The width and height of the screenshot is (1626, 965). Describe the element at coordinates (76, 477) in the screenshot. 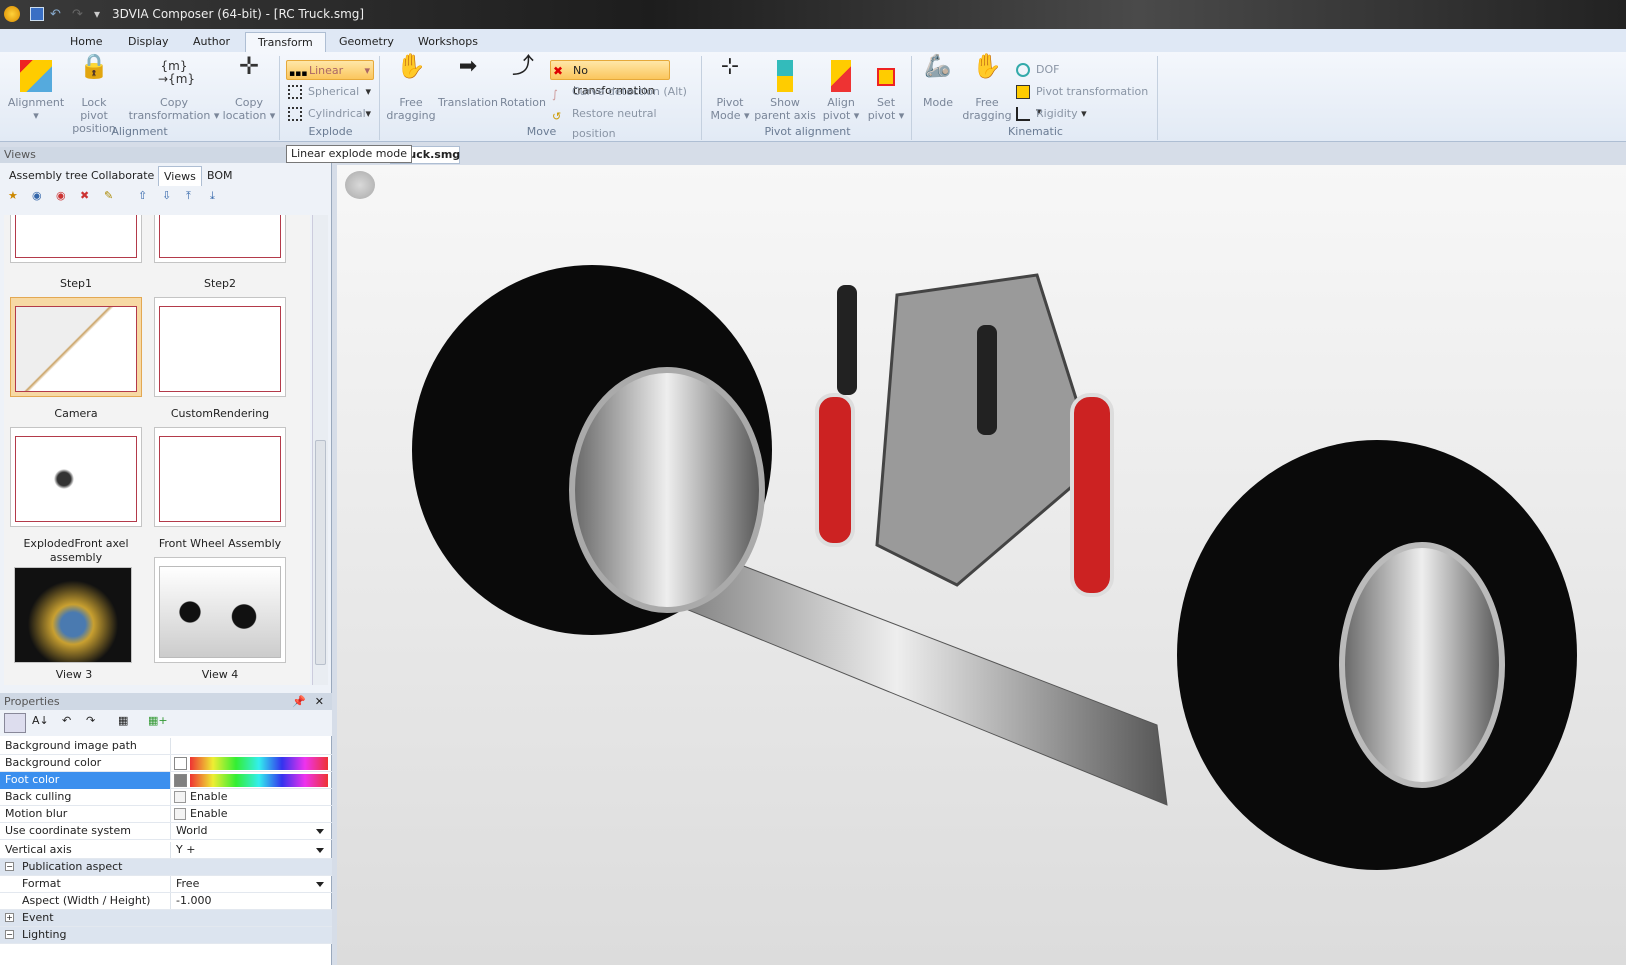

I see `view-thumbnail-exploded-front-axel` at that location.